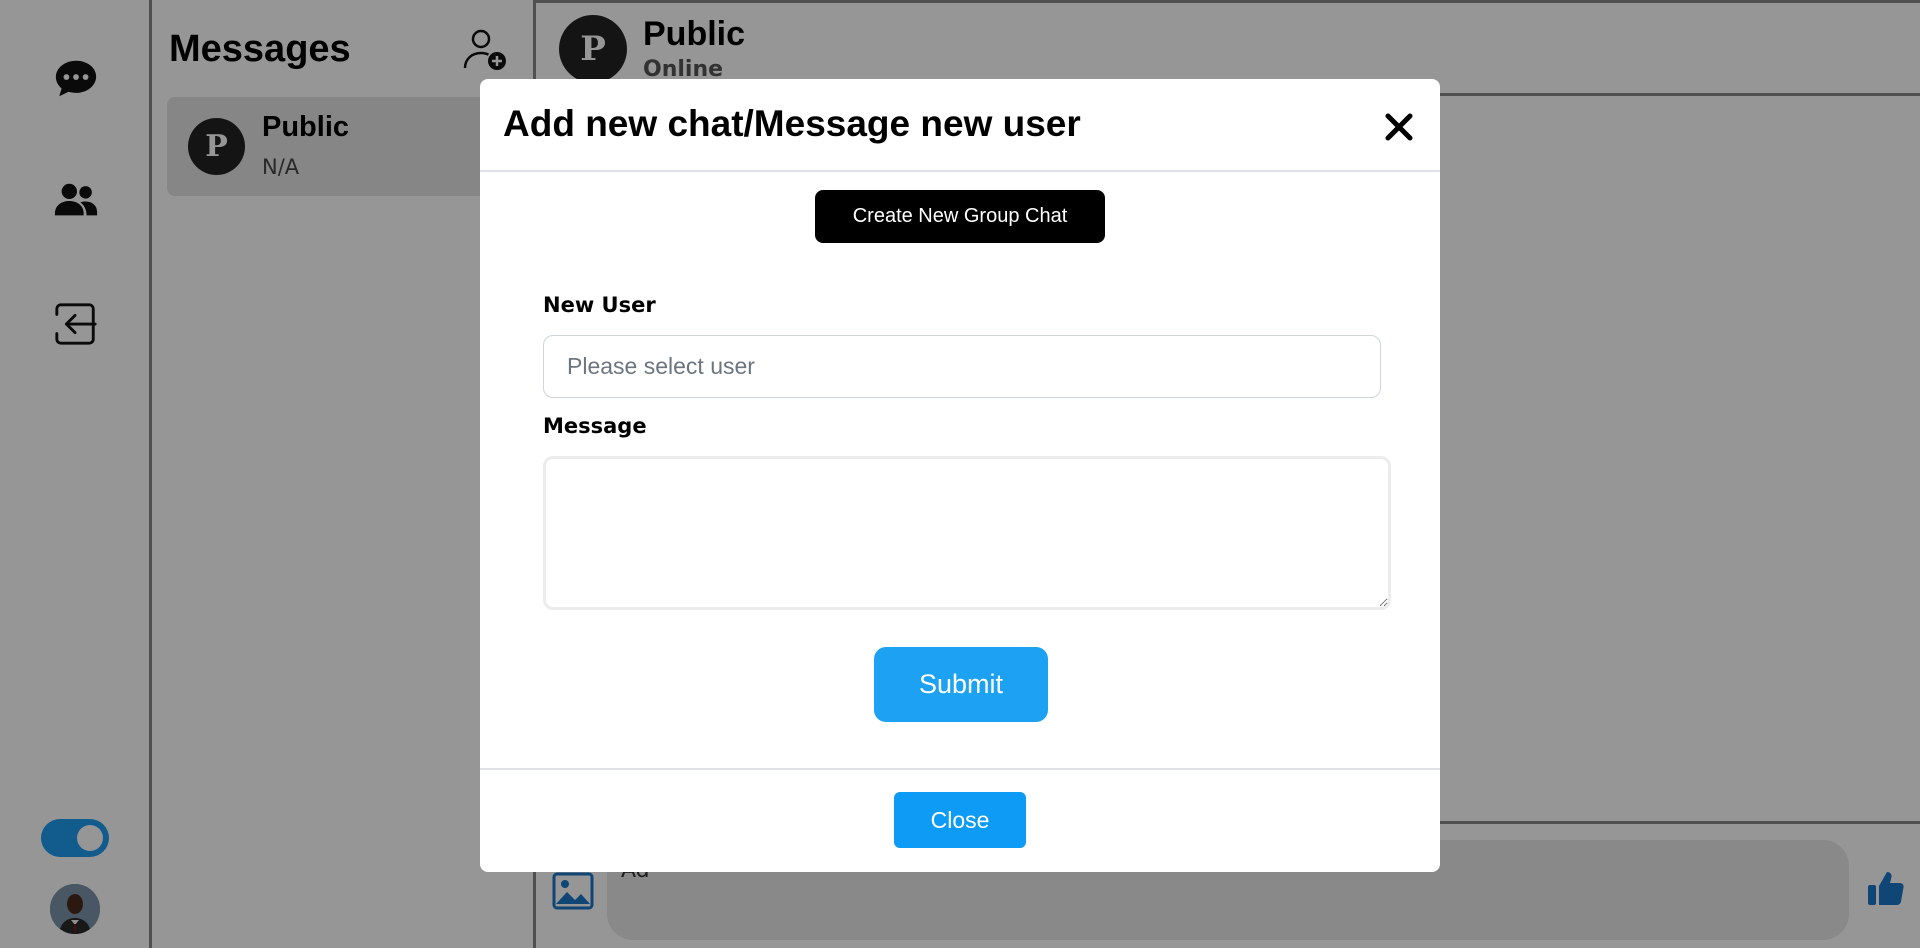 This screenshot has width=1920, height=948. Describe the element at coordinates (792, 123) in the screenshot. I see `modal-title: Add new chat/Message new user` at that location.